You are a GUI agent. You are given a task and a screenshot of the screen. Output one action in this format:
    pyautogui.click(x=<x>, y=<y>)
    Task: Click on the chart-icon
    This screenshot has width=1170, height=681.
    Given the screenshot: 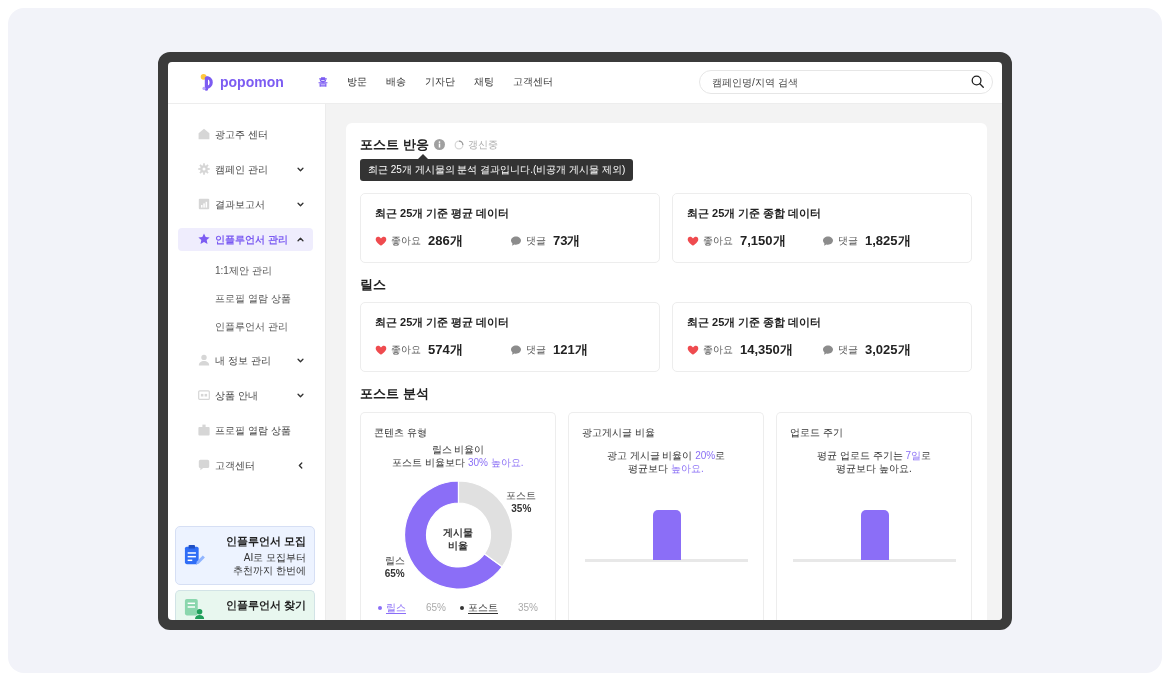 What is the action you would take?
    pyautogui.click(x=204, y=204)
    